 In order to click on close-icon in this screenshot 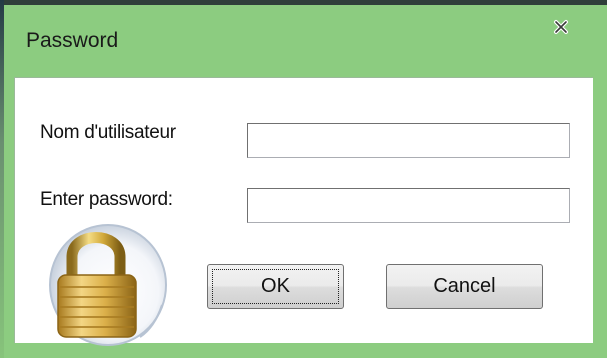, I will do `click(561, 28)`.